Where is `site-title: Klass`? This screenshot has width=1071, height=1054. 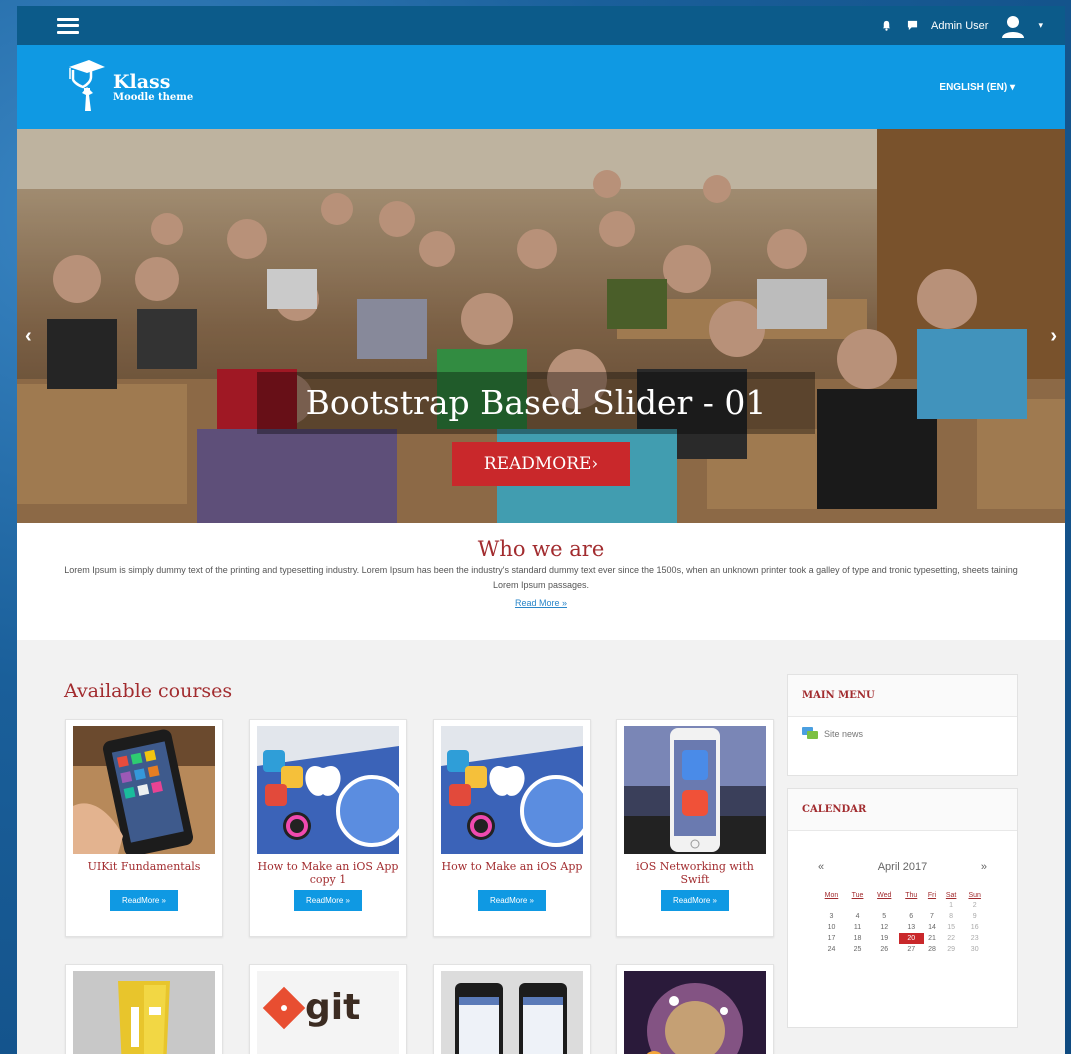 site-title: Klass is located at coordinates (142, 81).